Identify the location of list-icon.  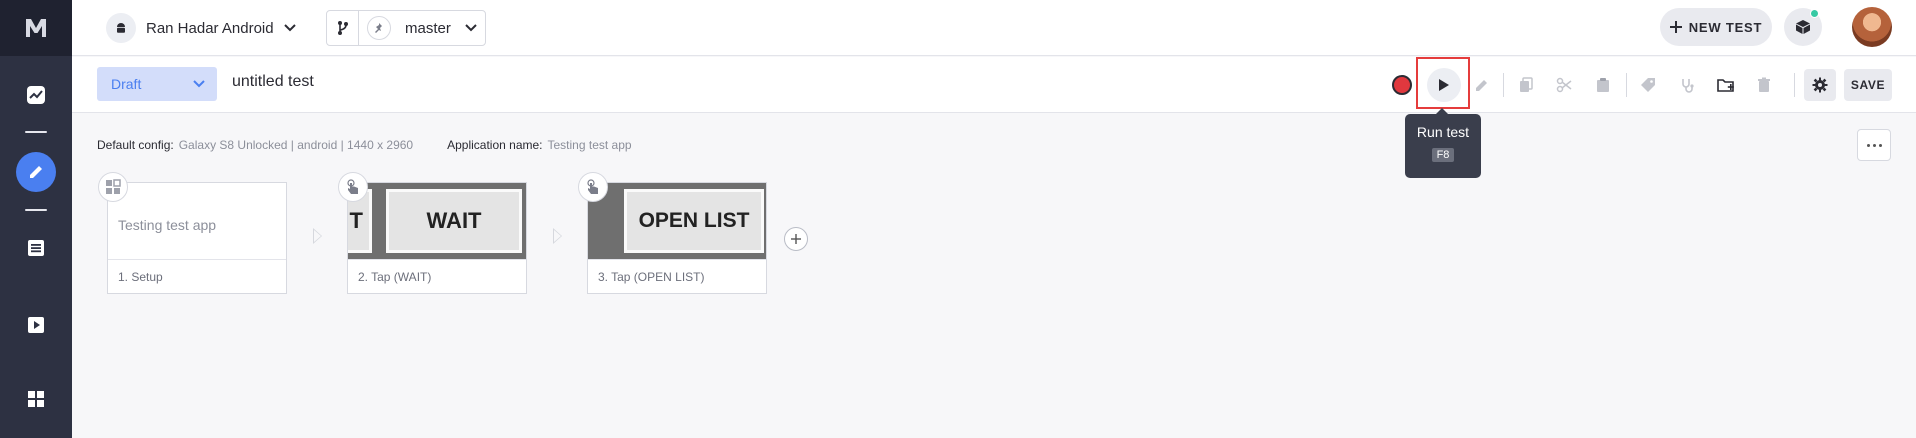
(36, 248).